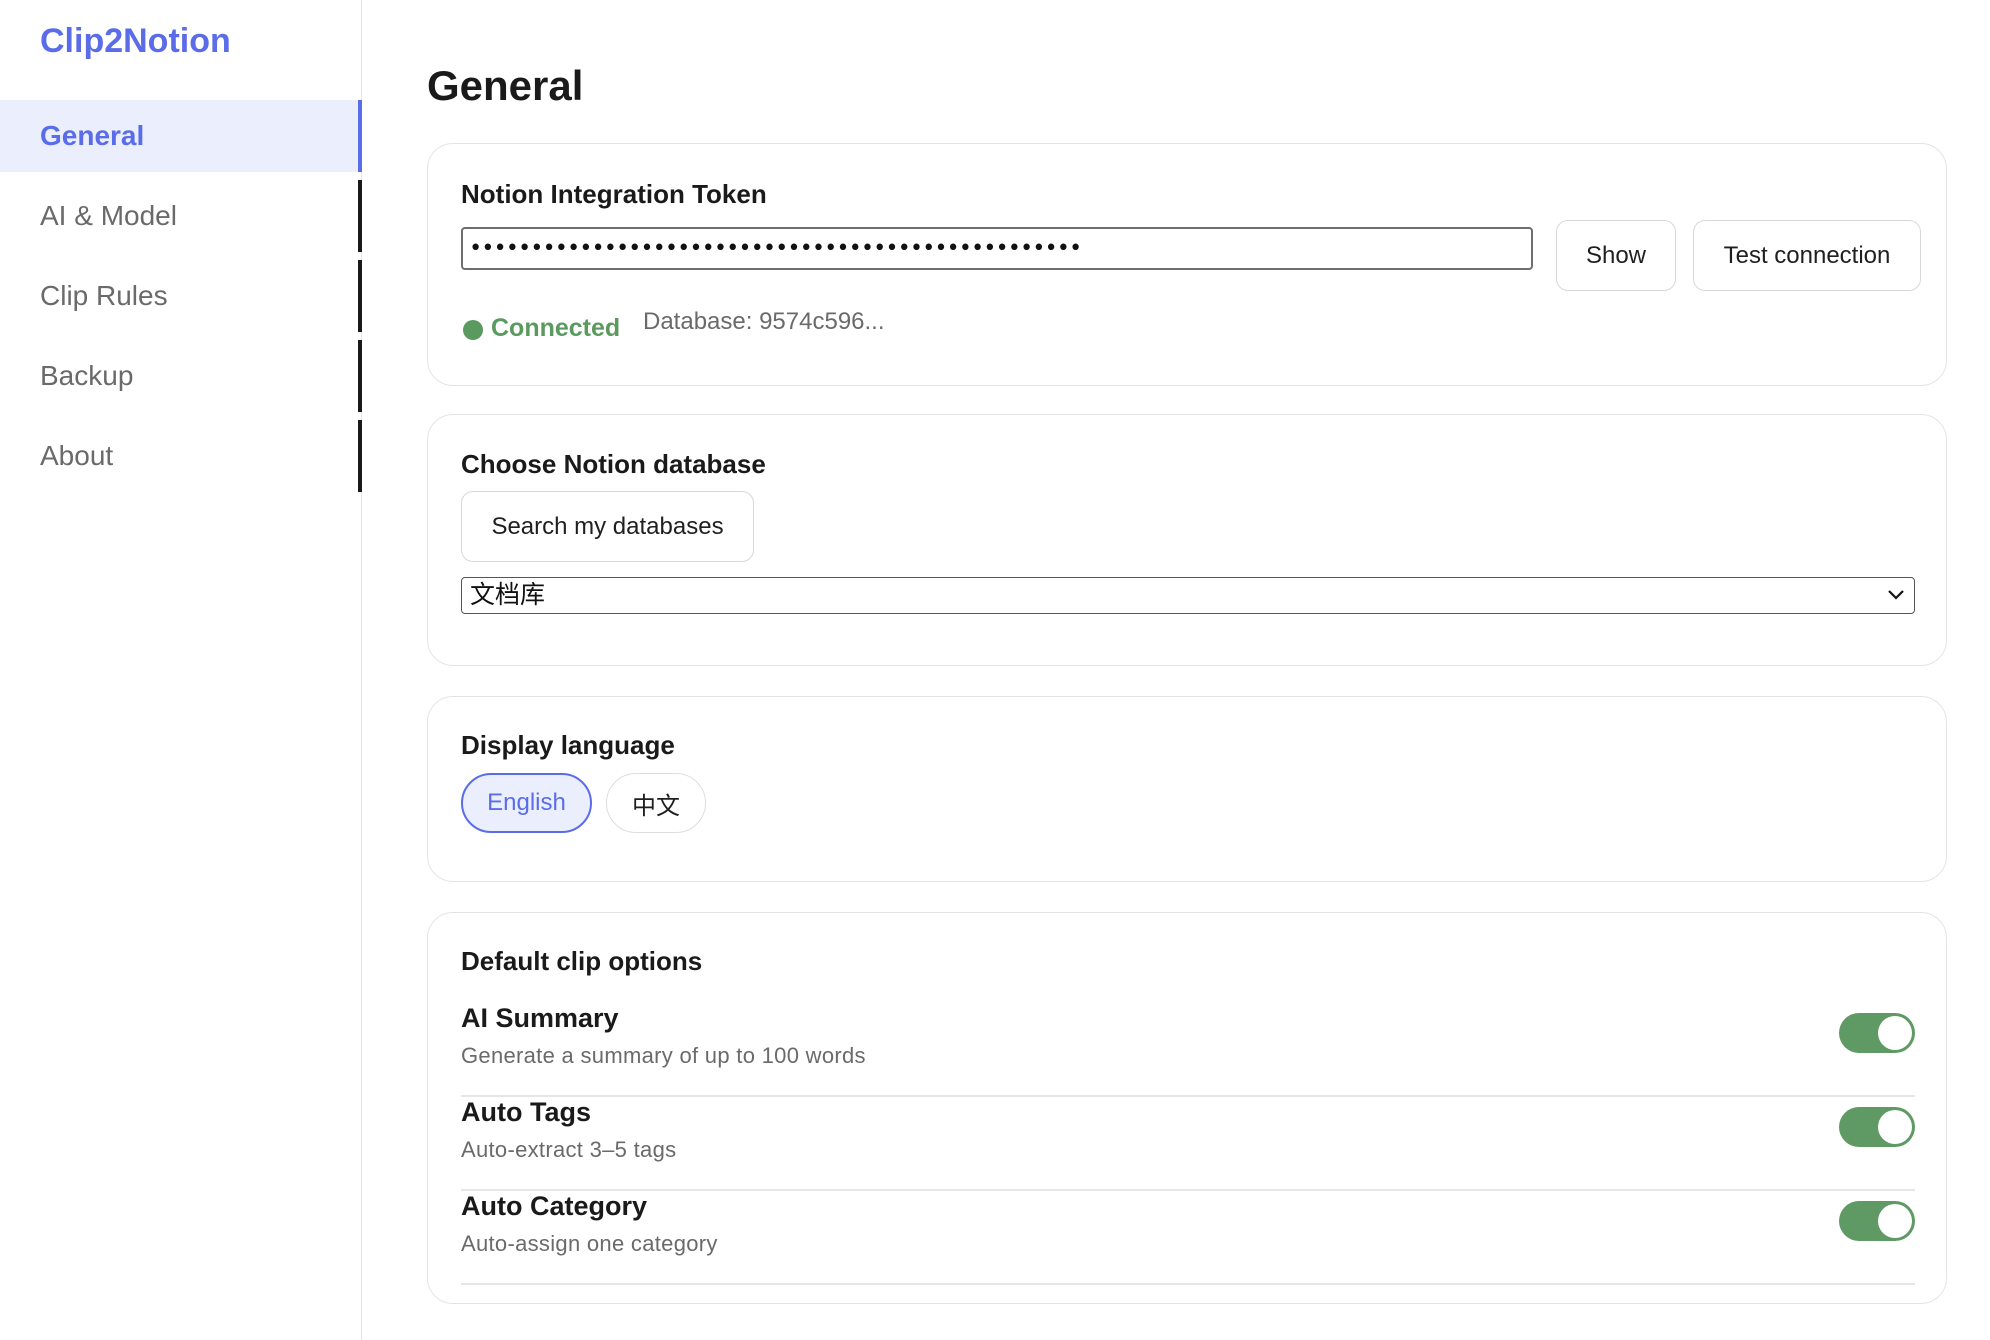 The image size is (1990, 1340). What do you see at coordinates (526, 1112) in the screenshot?
I see `option-title: Auto Tags` at bounding box center [526, 1112].